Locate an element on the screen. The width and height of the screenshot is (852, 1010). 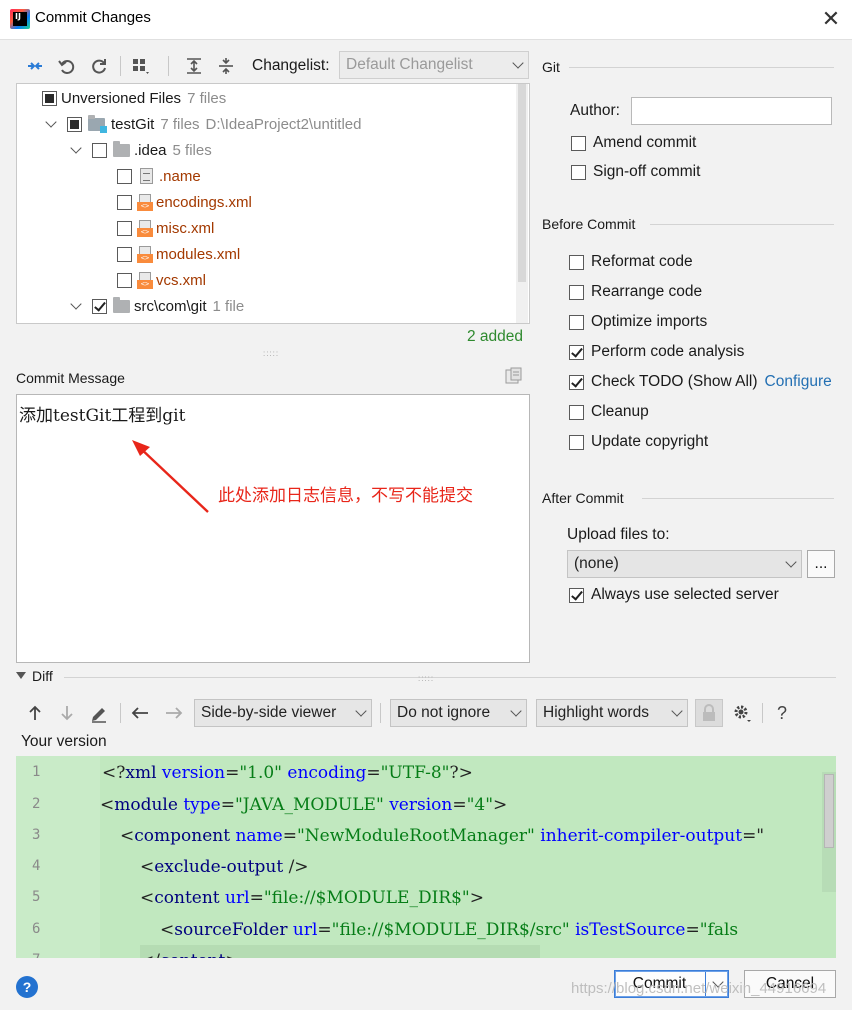
optimize-imports-option: Optimize imports is located at coordinates (638, 322).